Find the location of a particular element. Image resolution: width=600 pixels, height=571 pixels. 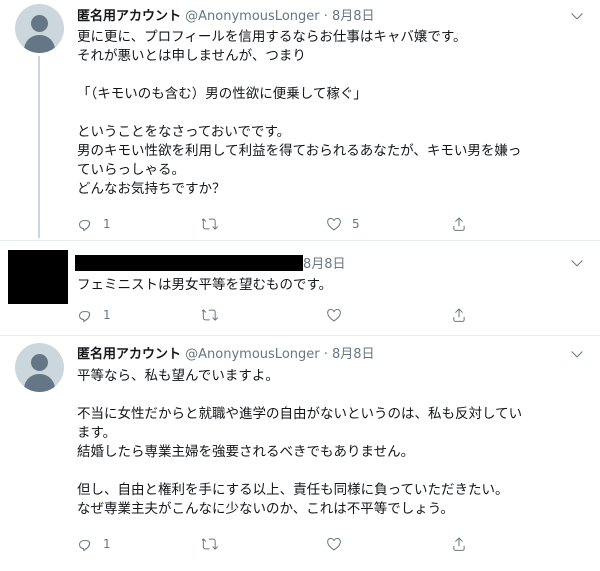

tweet-actions: 1 5 is located at coordinates (300, 224).